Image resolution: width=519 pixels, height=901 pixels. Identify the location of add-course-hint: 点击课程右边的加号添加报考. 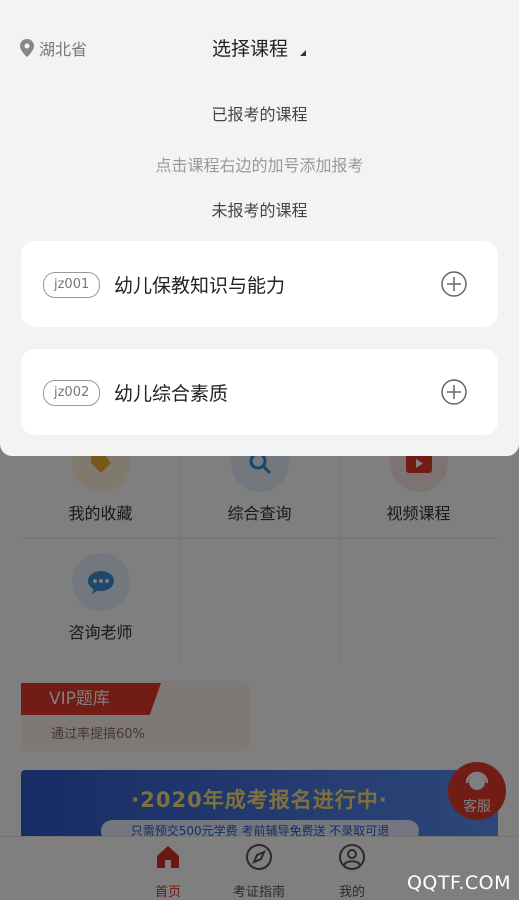
(259, 165).